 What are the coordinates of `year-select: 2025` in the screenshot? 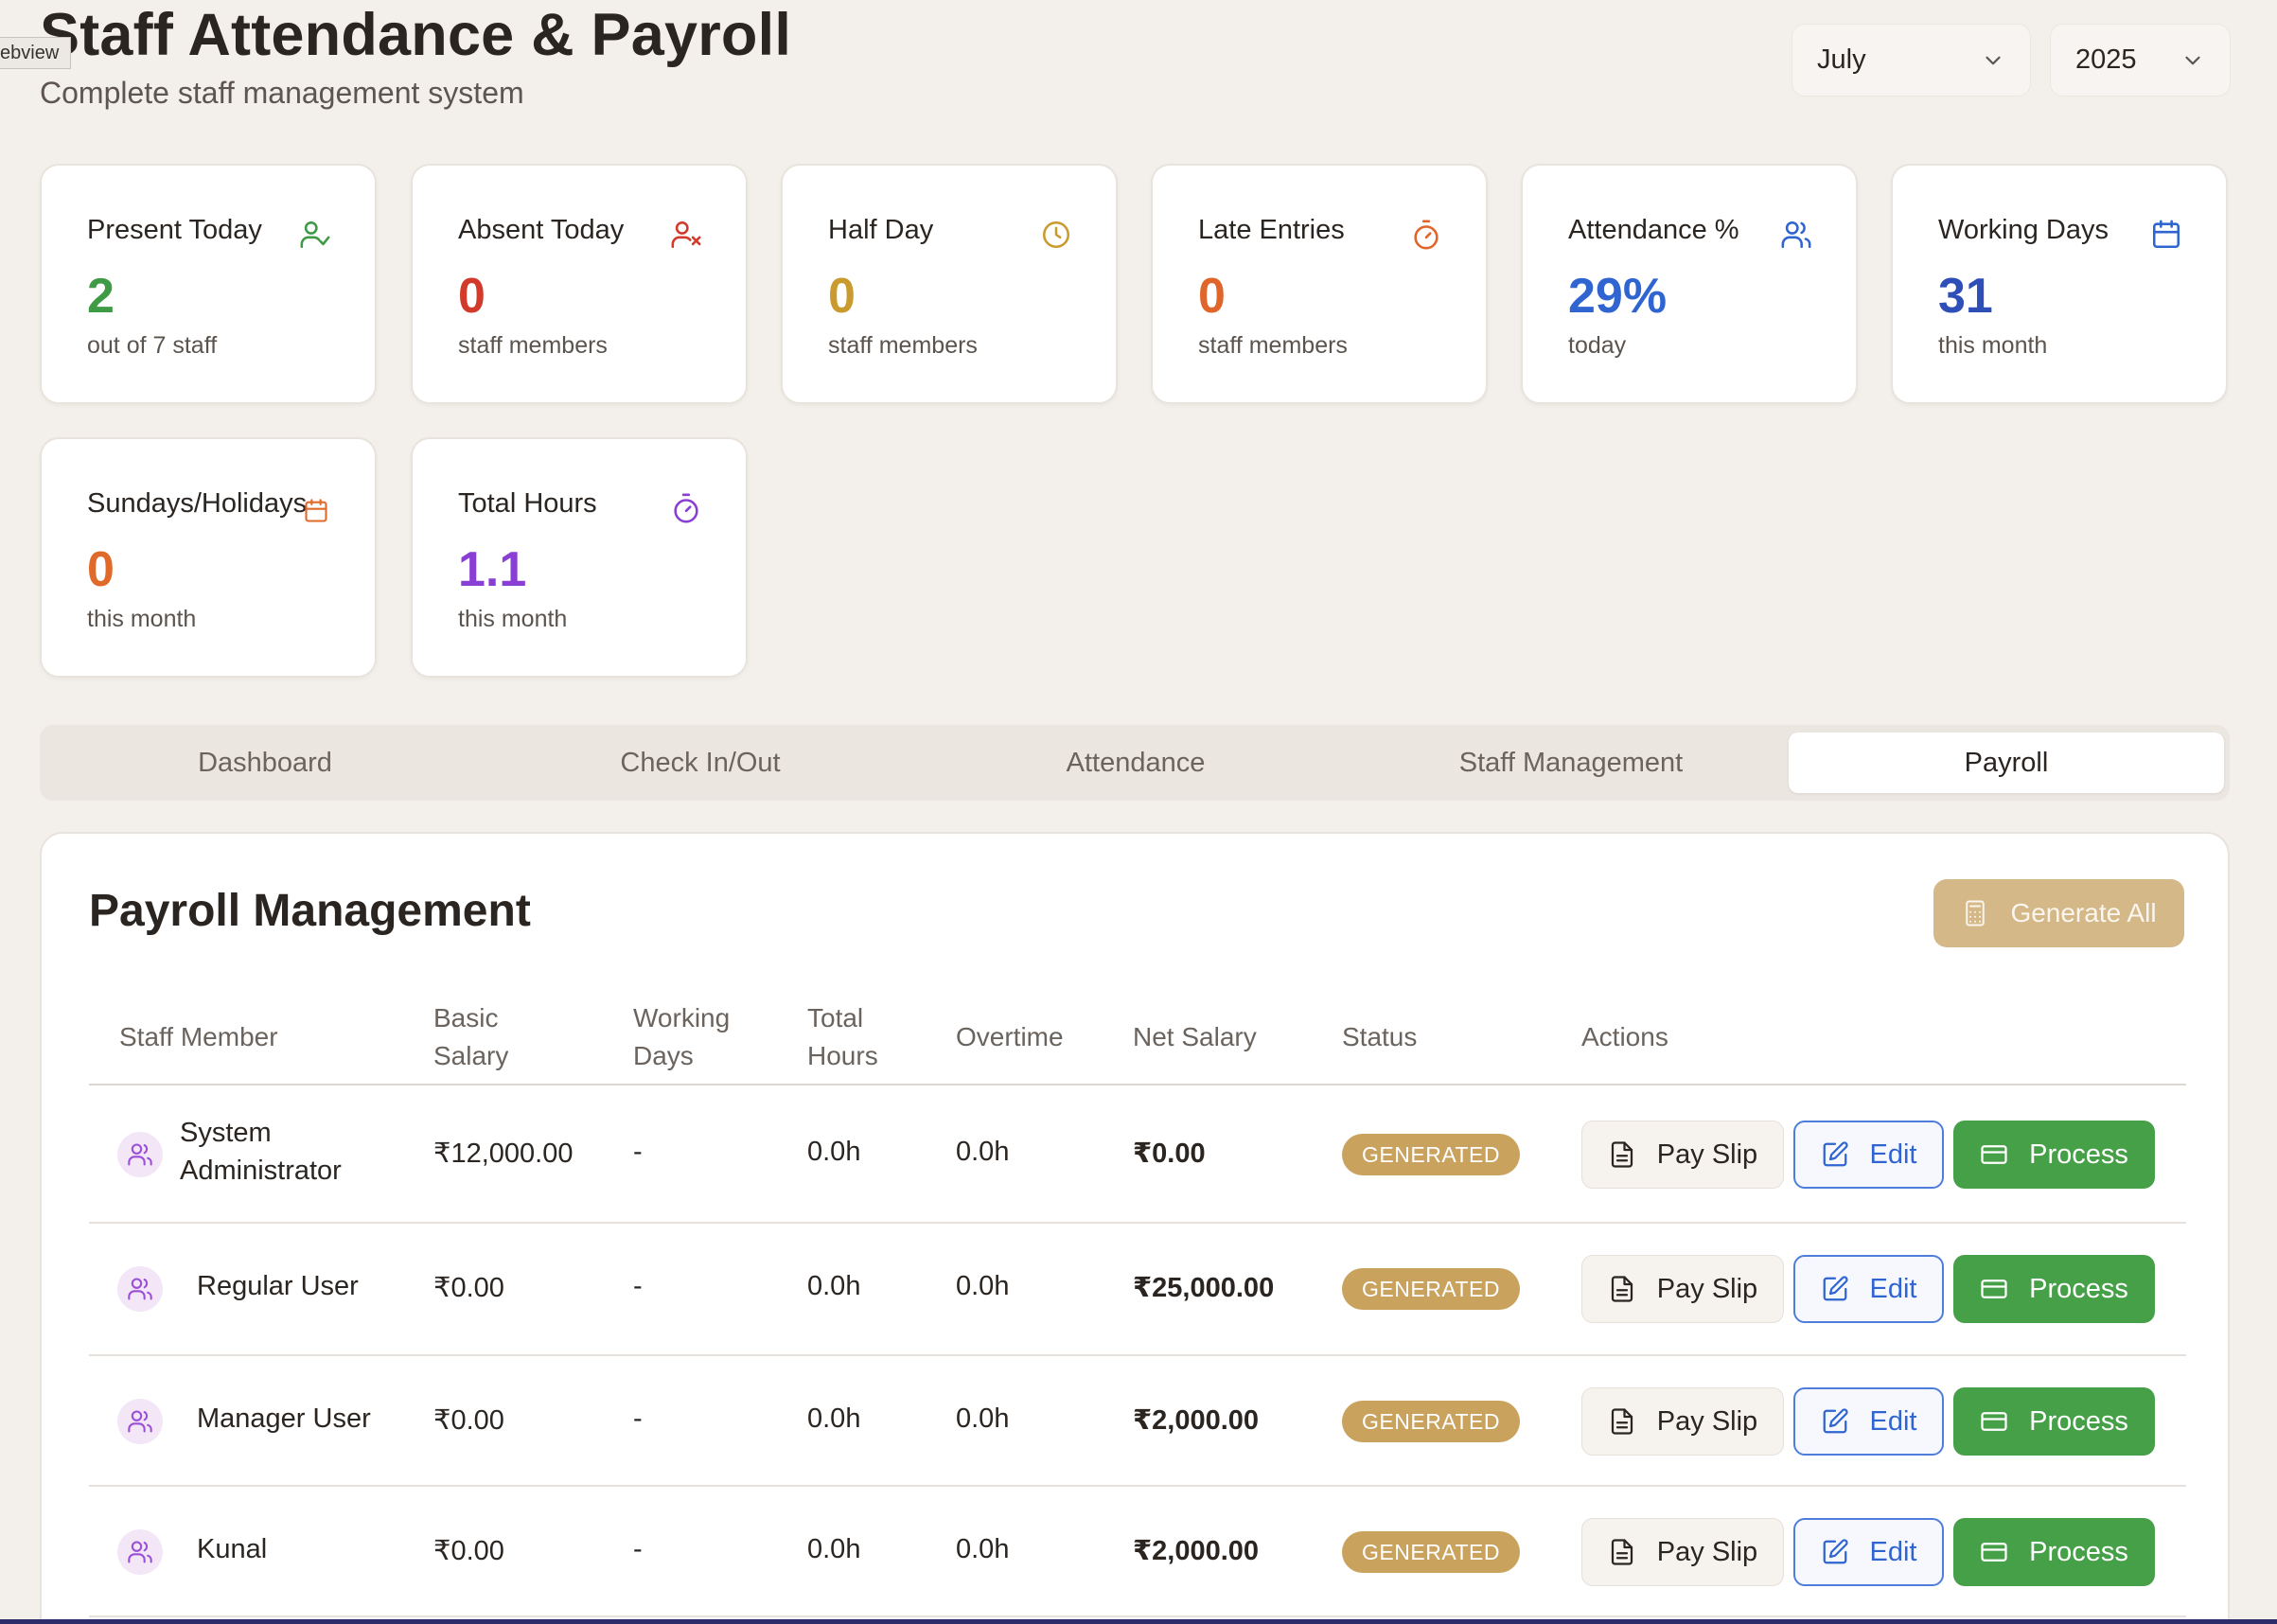 It's located at (2140, 61).